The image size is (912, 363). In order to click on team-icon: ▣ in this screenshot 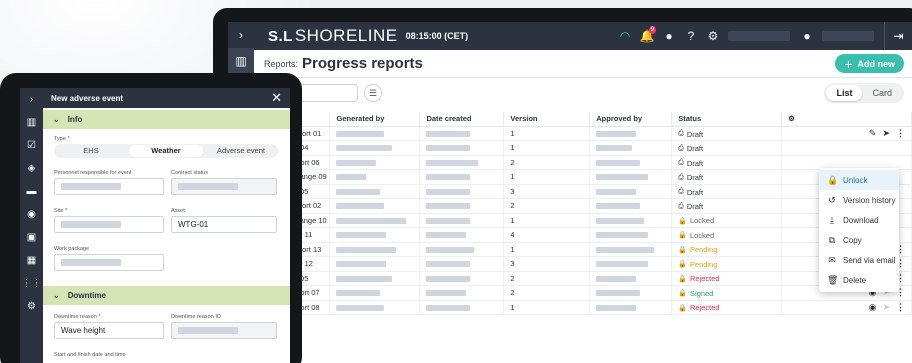, I will do `click(31, 237)`.